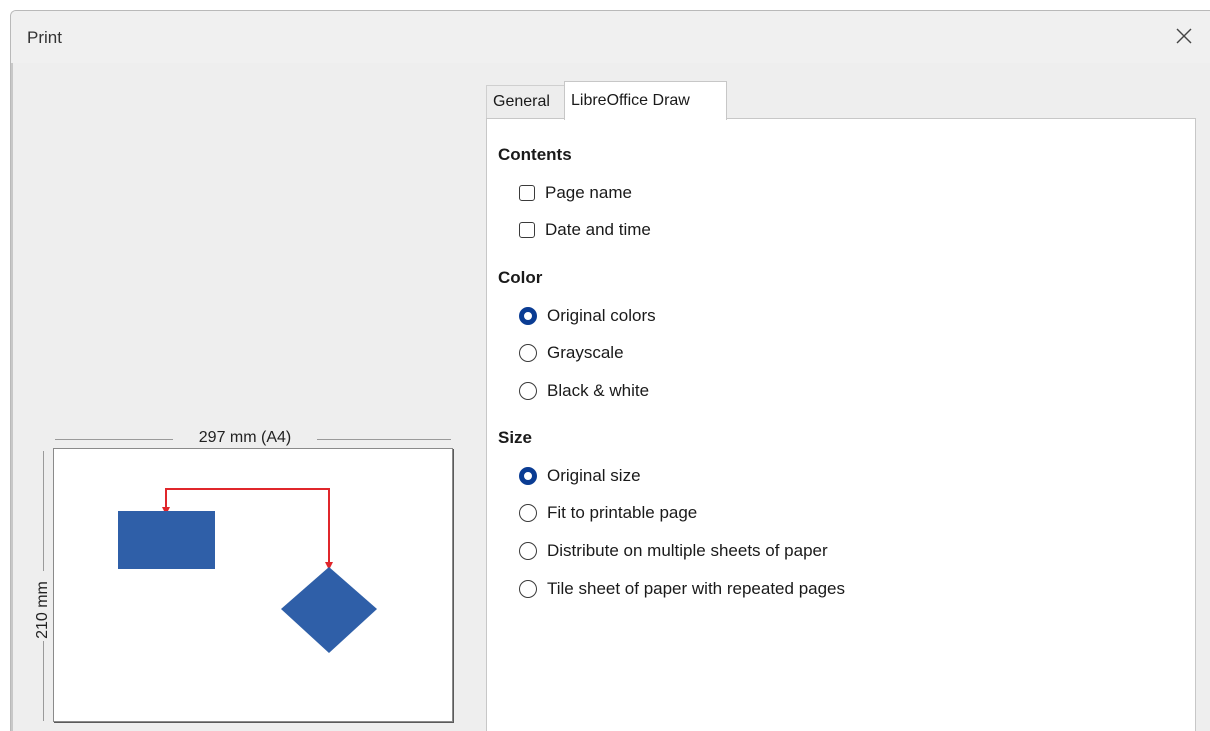 The width and height of the screenshot is (1210, 731). What do you see at coordinates (535, 154) in the screenshot?
I see `contents-heading: Contents` at bounding box center [535, 154].